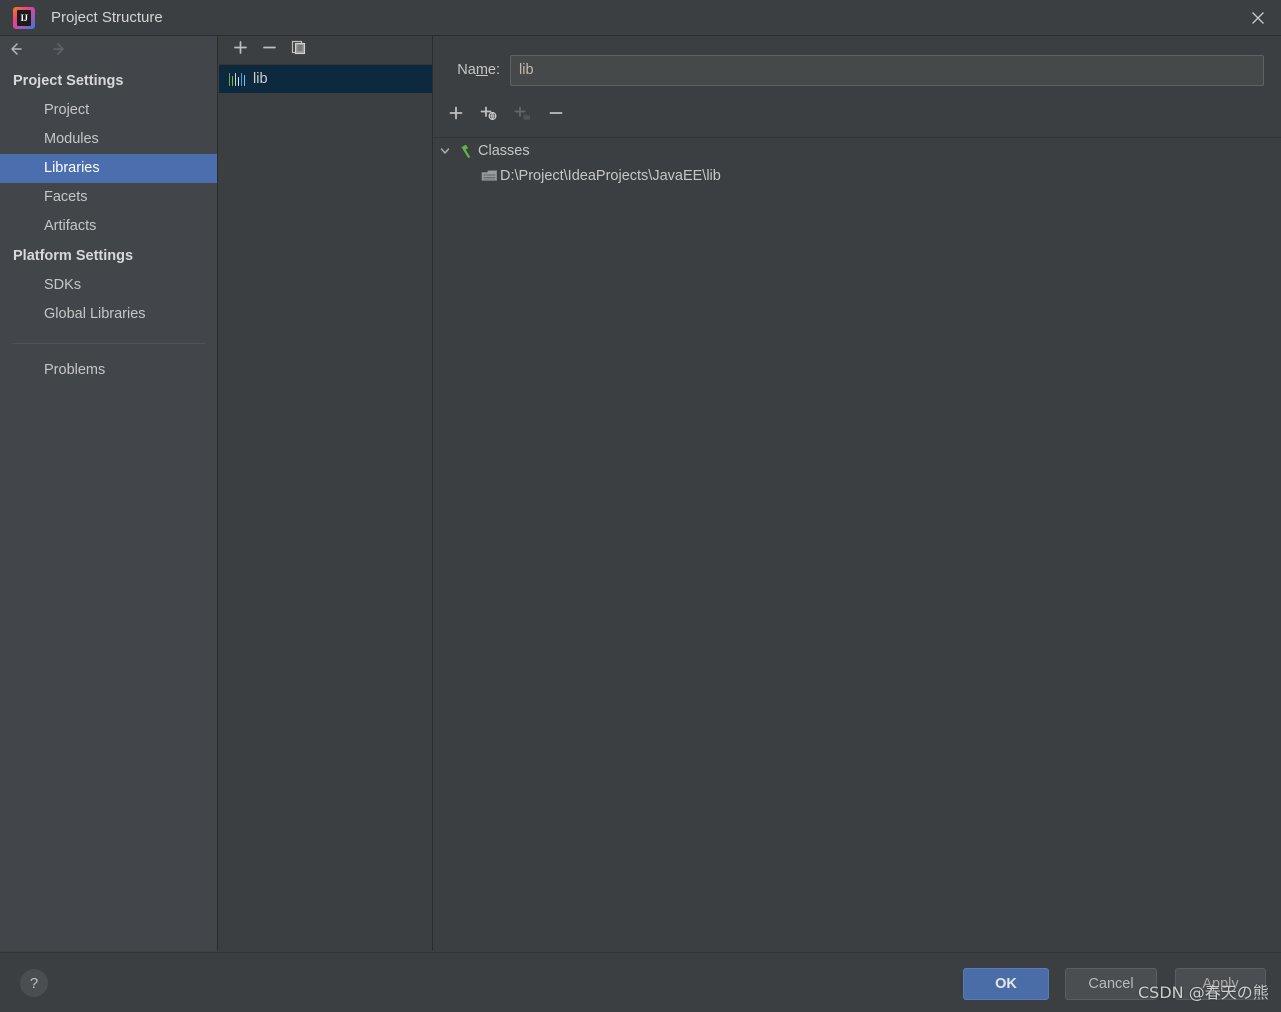  I want to click on tree-row-label: Classes, so click(504, 150).